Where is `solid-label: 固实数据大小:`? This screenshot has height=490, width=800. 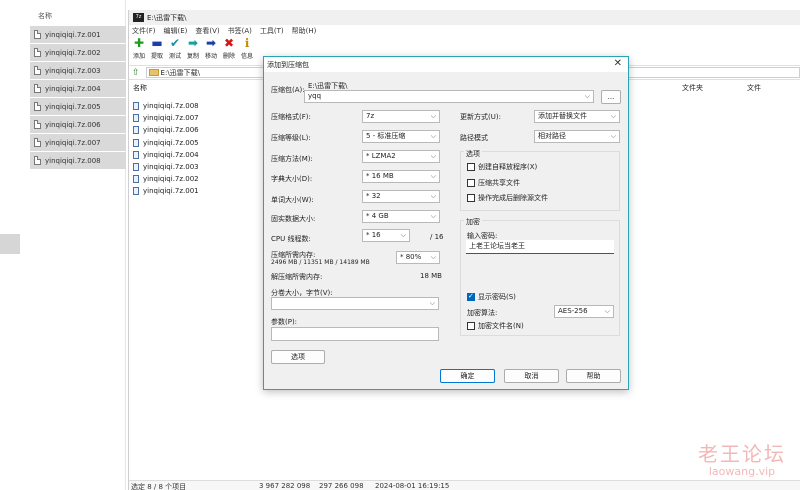
solid-label: 固实数据大小: is located at coordinates (293, 219).